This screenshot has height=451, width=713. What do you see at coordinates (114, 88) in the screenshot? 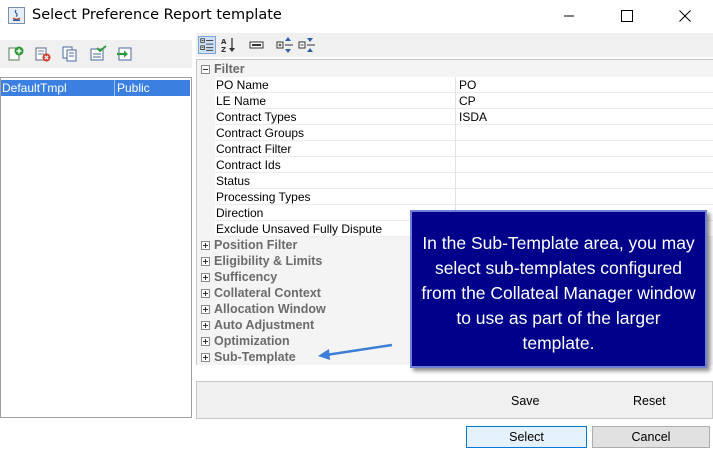
I see `column-divider` at bounding box center [114, 88].